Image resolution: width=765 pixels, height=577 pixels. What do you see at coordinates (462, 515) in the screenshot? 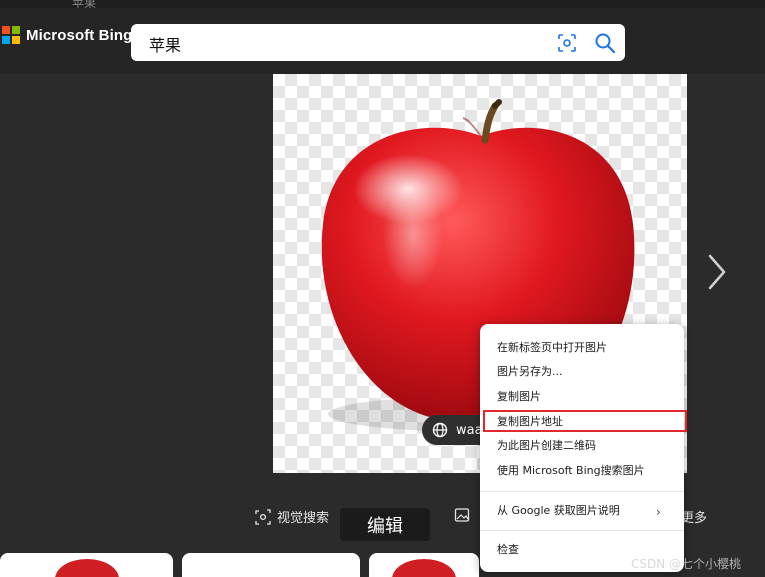
I see `image-icon` at bounding box center [462, 515].